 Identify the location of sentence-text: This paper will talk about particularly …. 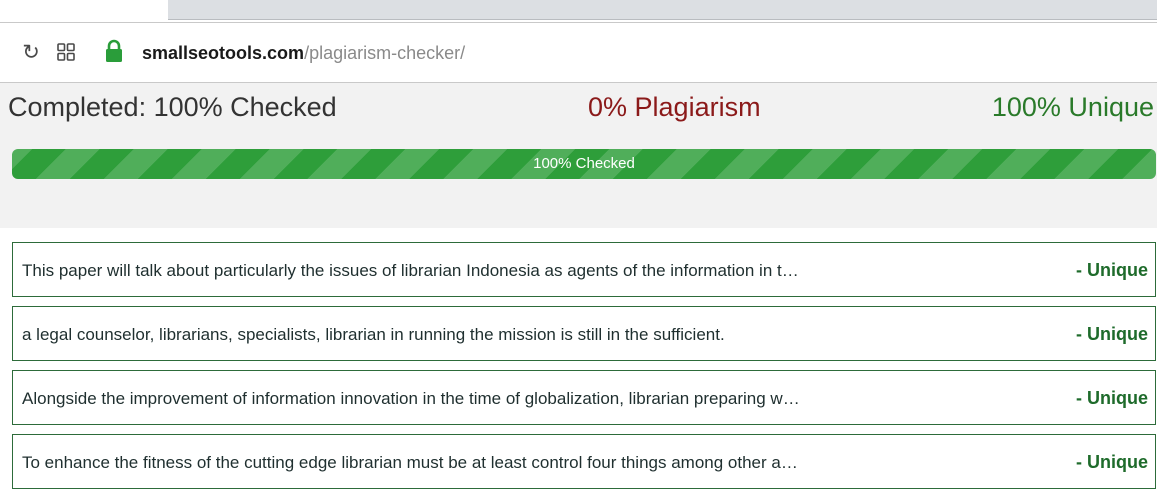
(410, 270).